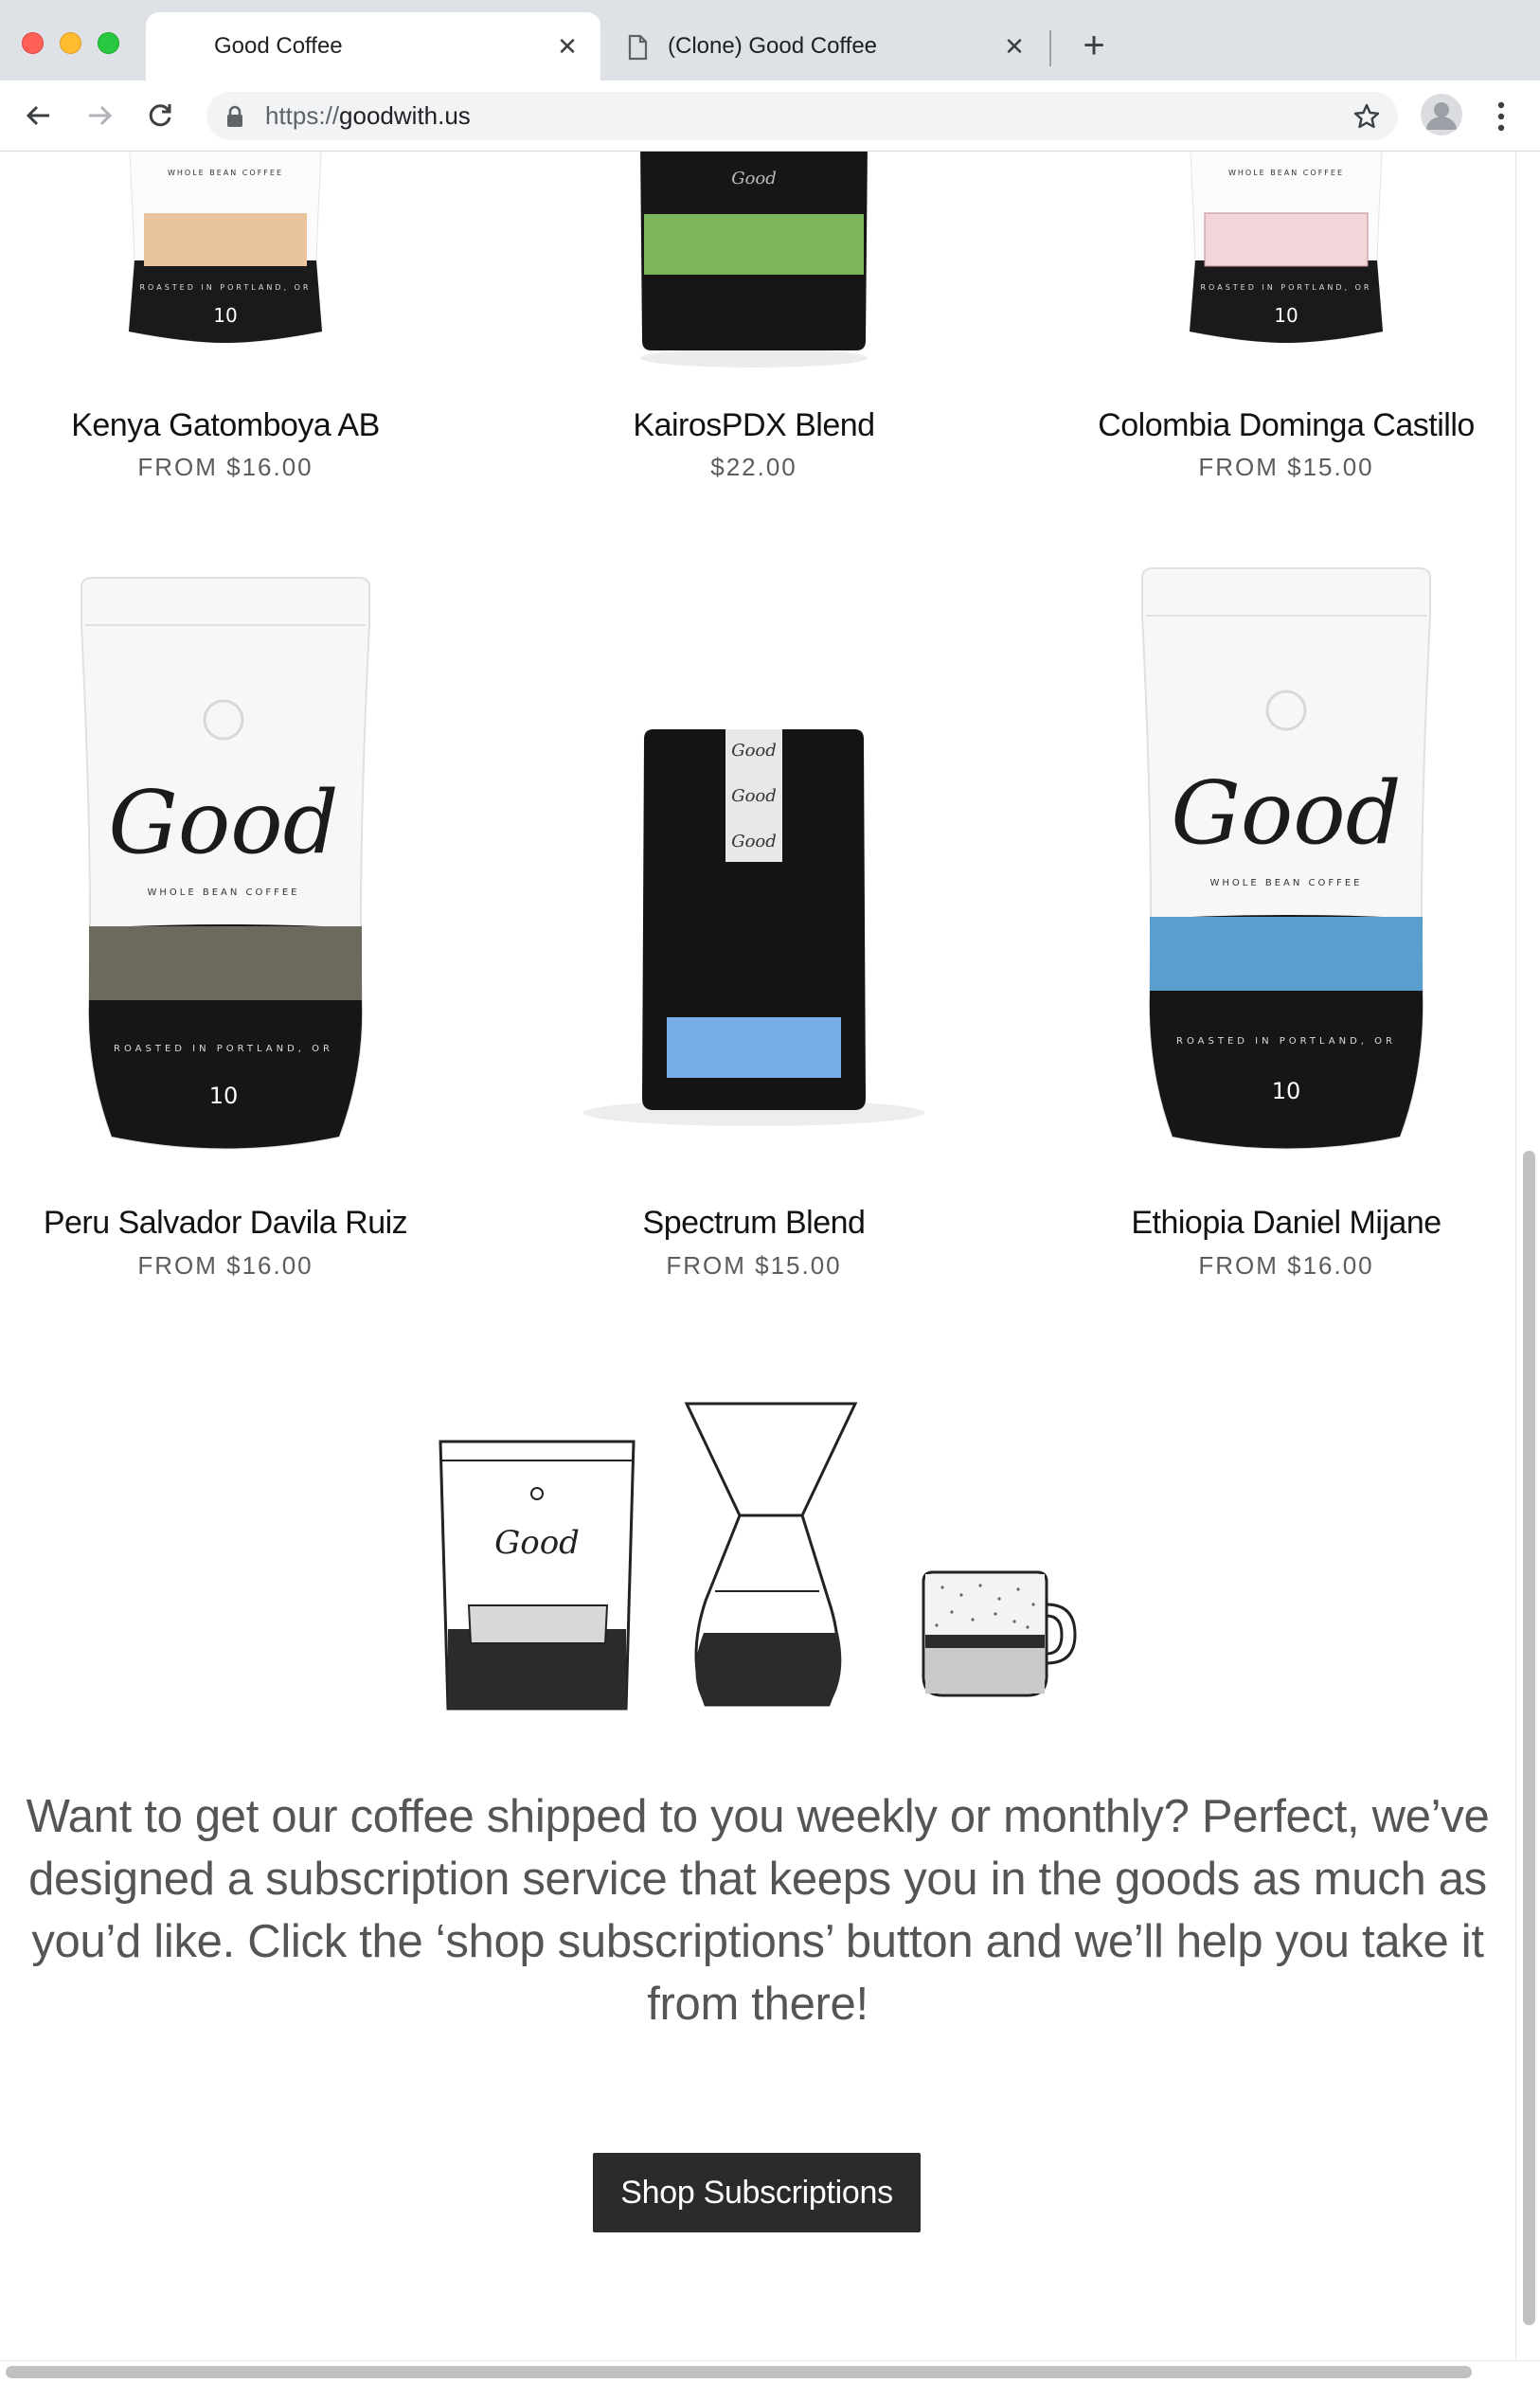 The image size is (1540, 2383). What do you see at coordinates (109, 43) in the screenshot?
I see `zoom-window-button` at bounding box center [109, 43].